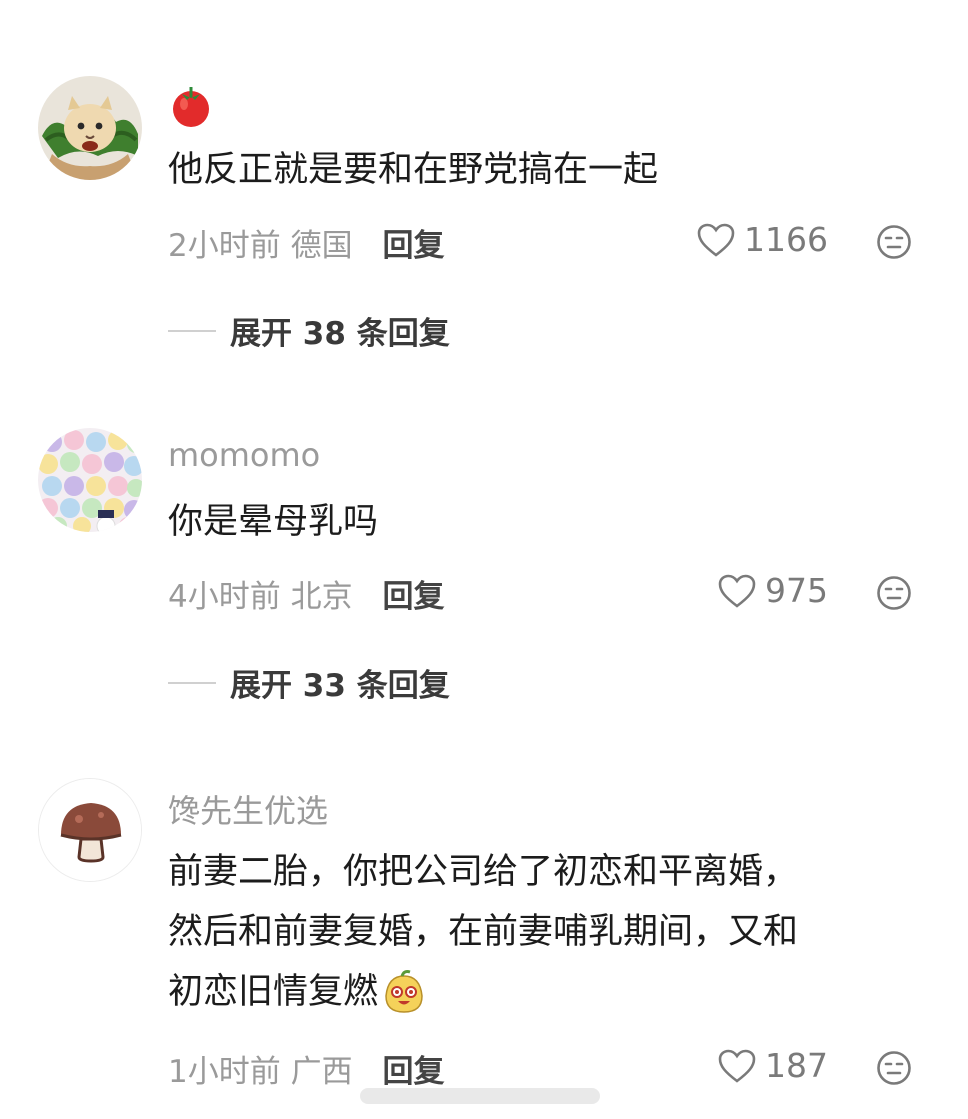 The height and width of the screenshot is (1119, 968). I want to click on mushroom-avatar-icon, so click(90, 830).